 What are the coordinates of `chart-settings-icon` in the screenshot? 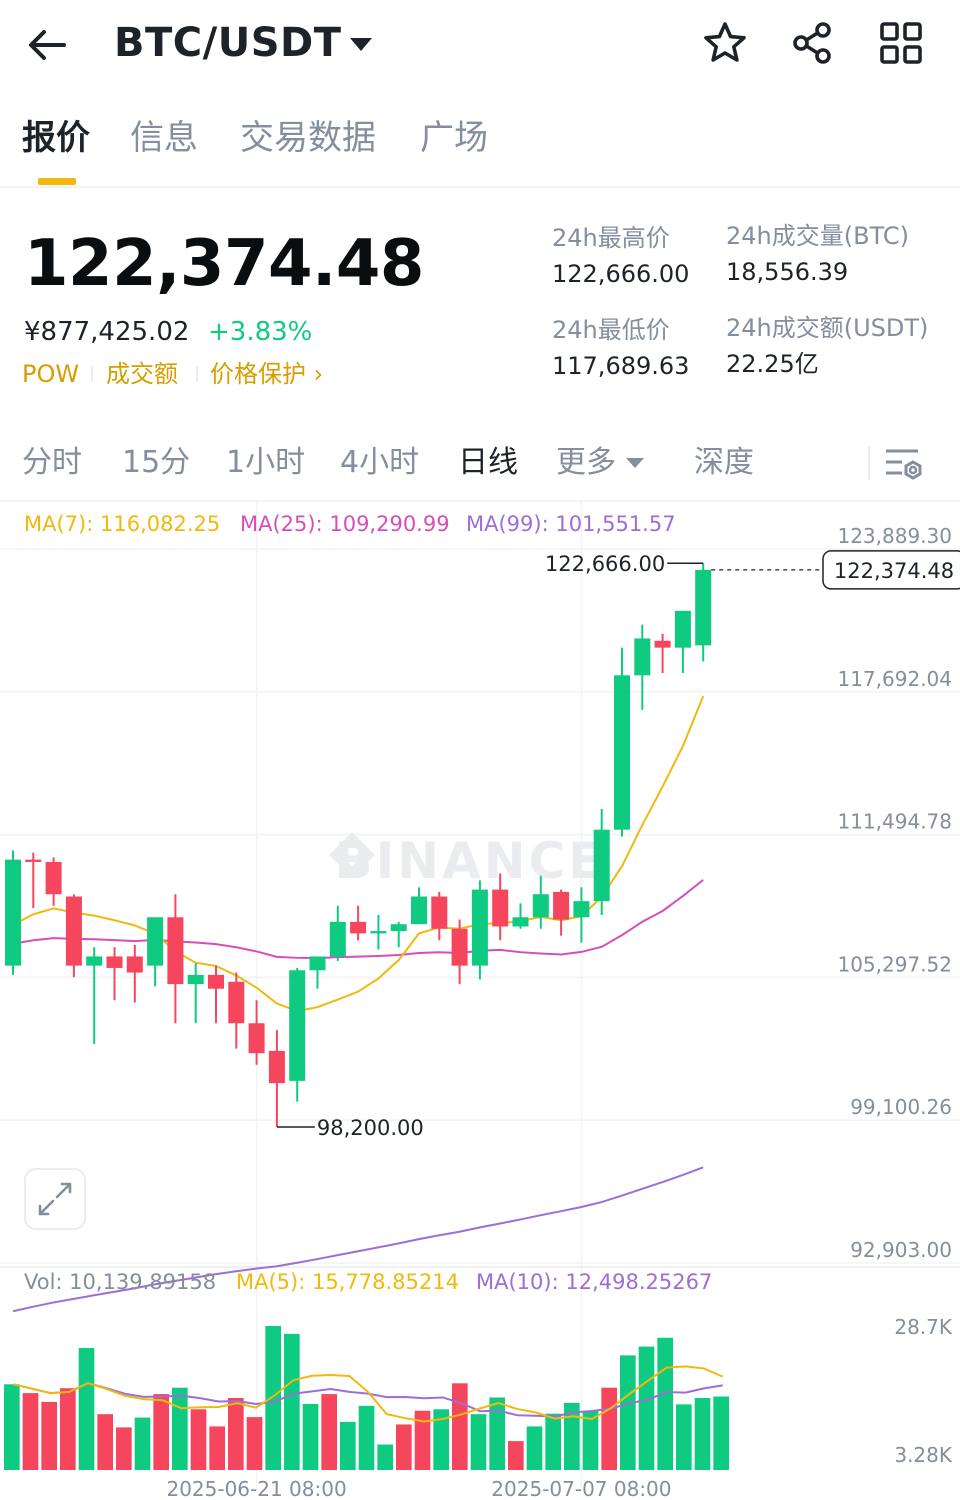 It's located at (904, 464).